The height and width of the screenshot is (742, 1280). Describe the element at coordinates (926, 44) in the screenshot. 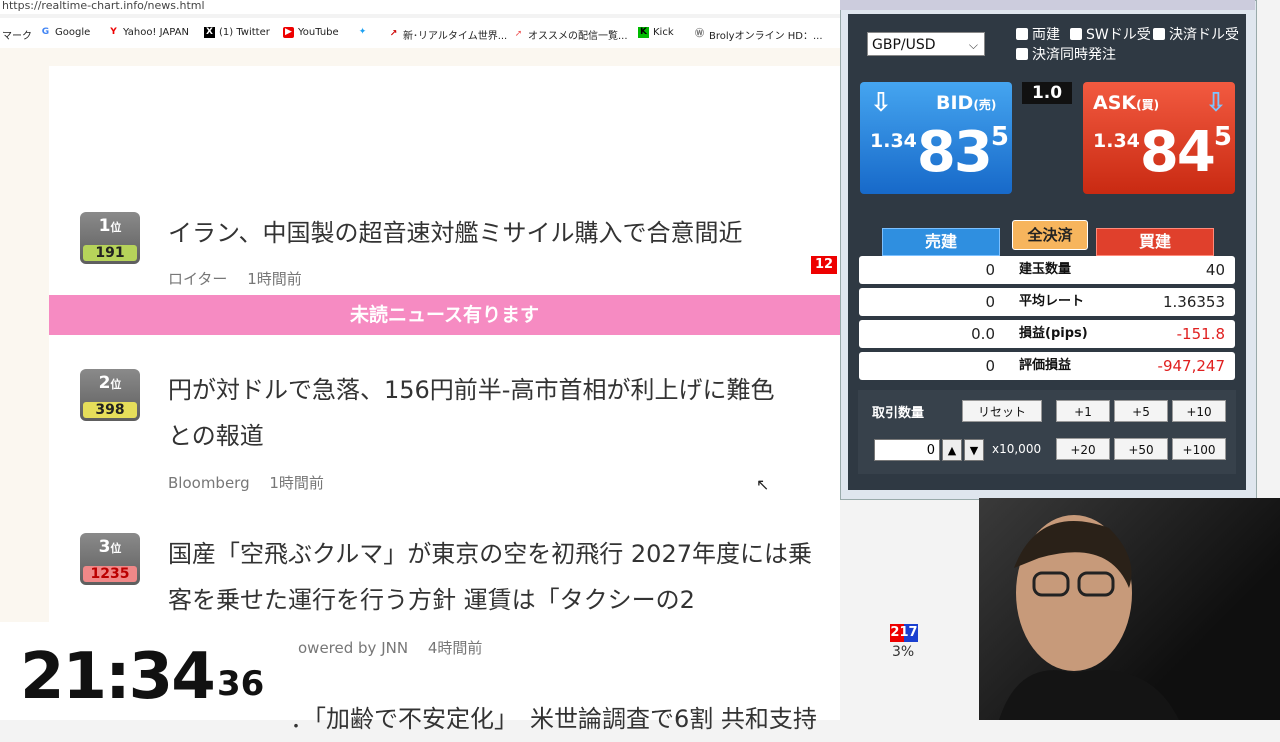

I see `currency-pair-select: GBP/USD ⌵` at that location.